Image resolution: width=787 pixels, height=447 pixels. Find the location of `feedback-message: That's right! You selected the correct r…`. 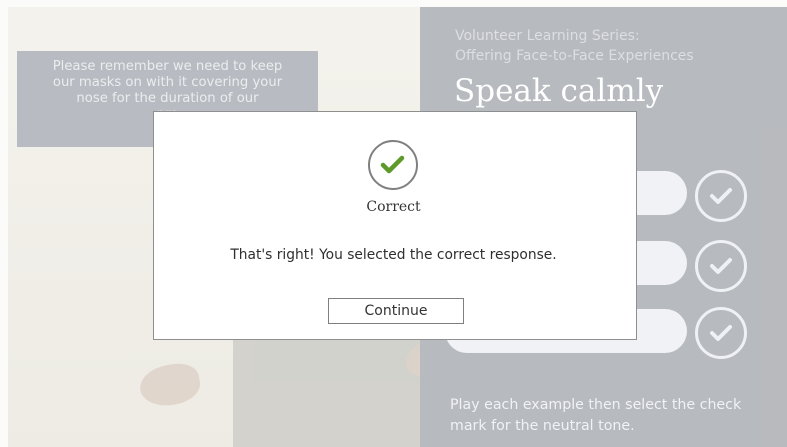

feedback-message: That's right! You selected the correct r… is located at coordinates (393, 255).